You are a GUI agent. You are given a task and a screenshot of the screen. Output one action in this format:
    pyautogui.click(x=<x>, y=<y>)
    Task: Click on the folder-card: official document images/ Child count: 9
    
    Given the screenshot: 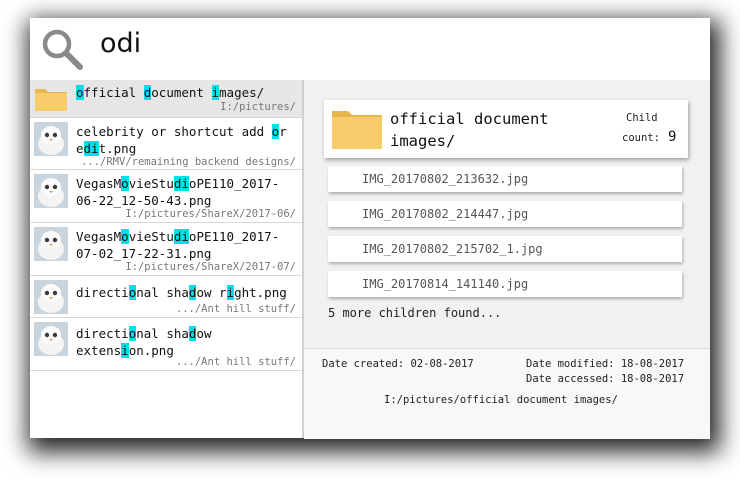 What is the action you would take?
    pyautogui.click(x=506, y=129)
    